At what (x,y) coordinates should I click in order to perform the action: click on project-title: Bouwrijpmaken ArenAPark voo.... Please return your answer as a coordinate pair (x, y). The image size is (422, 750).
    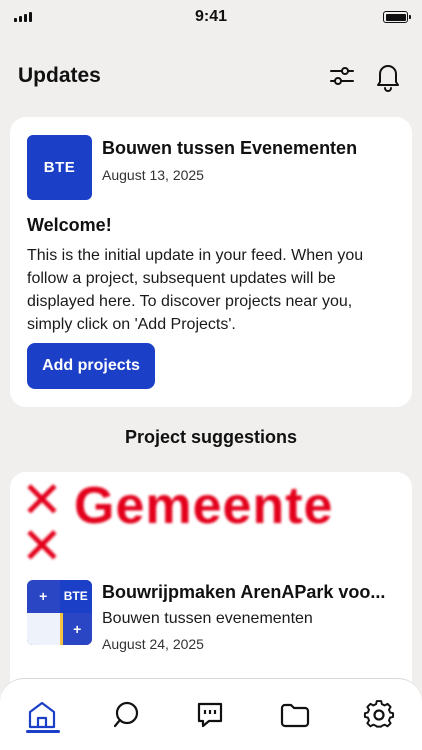
    Looking at the image, I should click on (252, 592).